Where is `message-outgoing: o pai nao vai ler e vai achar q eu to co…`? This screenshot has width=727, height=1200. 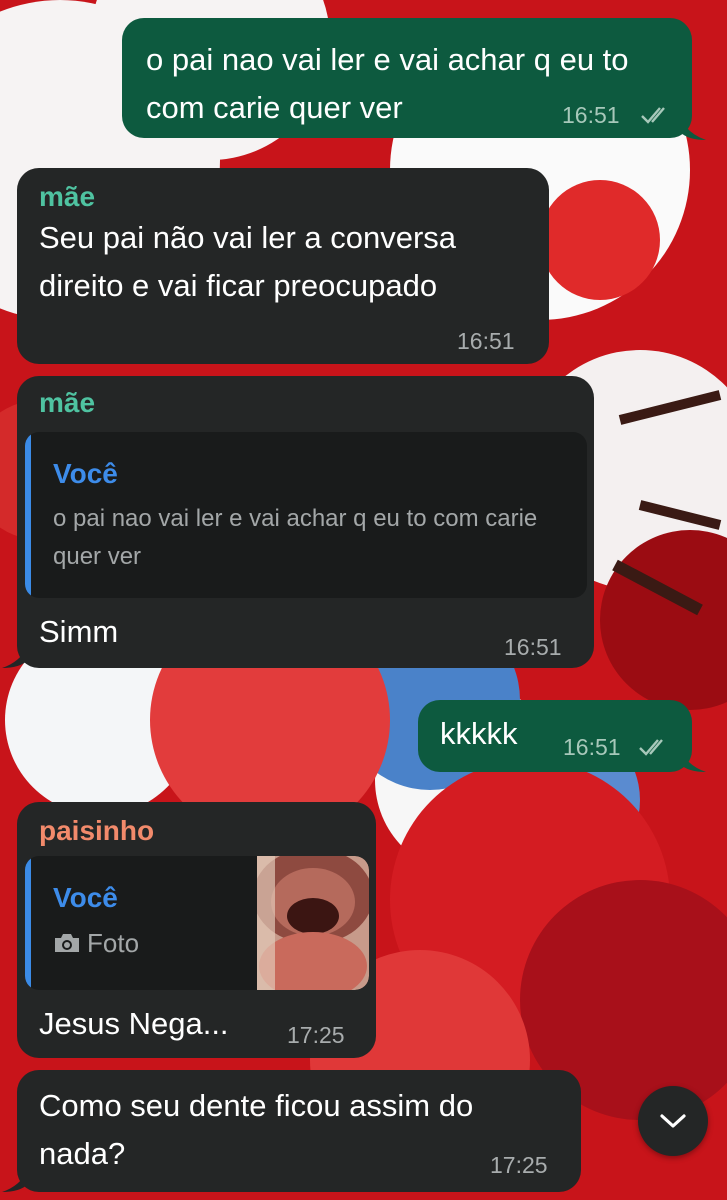 message-outgoing: o pai nao vai ler e vai achar q eu to co… is located at coordinates (407, 78).